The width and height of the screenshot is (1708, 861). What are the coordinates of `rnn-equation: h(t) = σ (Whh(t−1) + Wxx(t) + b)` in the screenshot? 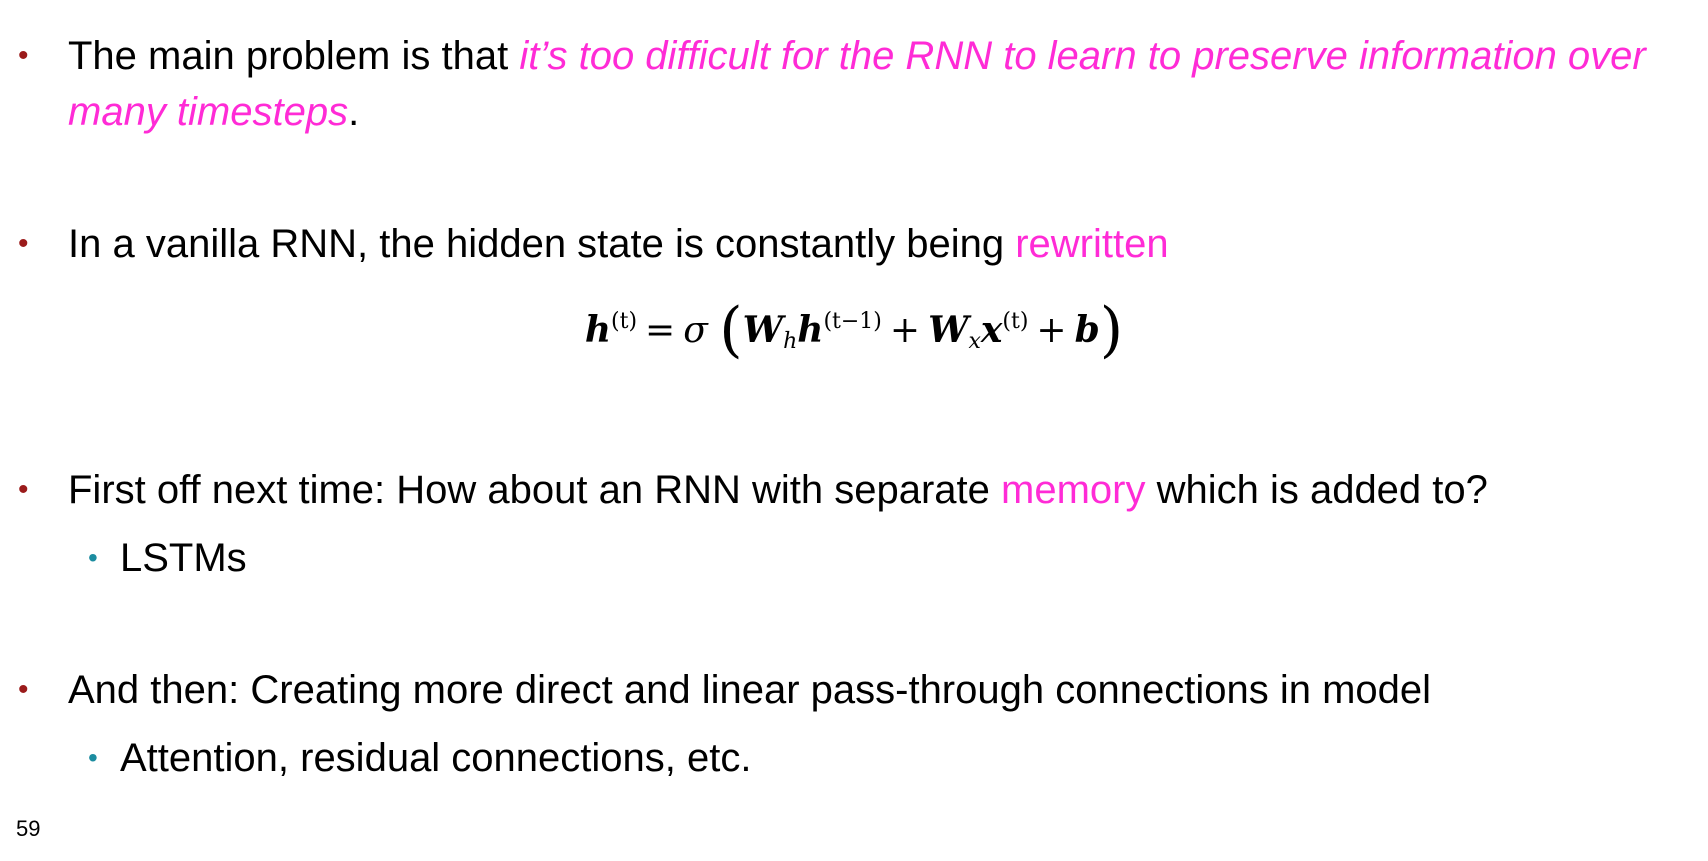 It's located at (854, 323).